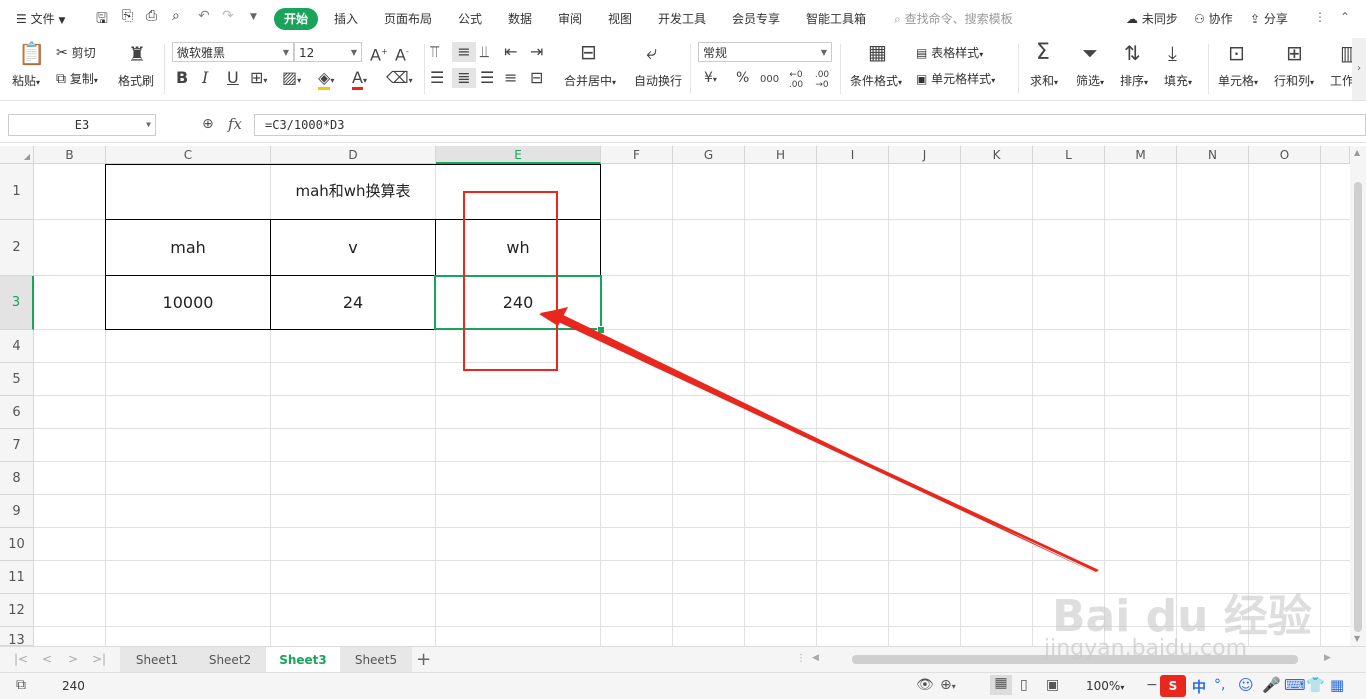 This screenshot has height=699, width=1366. What do you see at coordinates (230, 660) in the screenshot?
I see `sheet-tab-sheet2: Sheet2` at bounding box center [230, 660].